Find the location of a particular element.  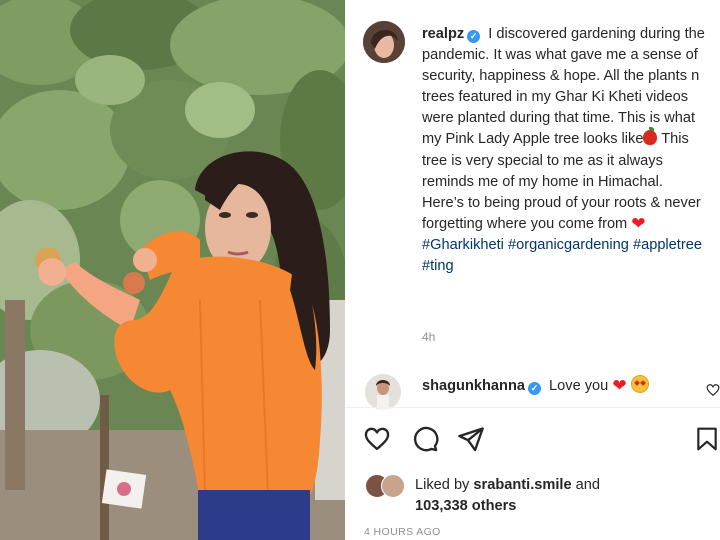

author-avatar-image is located at coordinates (384, 42).